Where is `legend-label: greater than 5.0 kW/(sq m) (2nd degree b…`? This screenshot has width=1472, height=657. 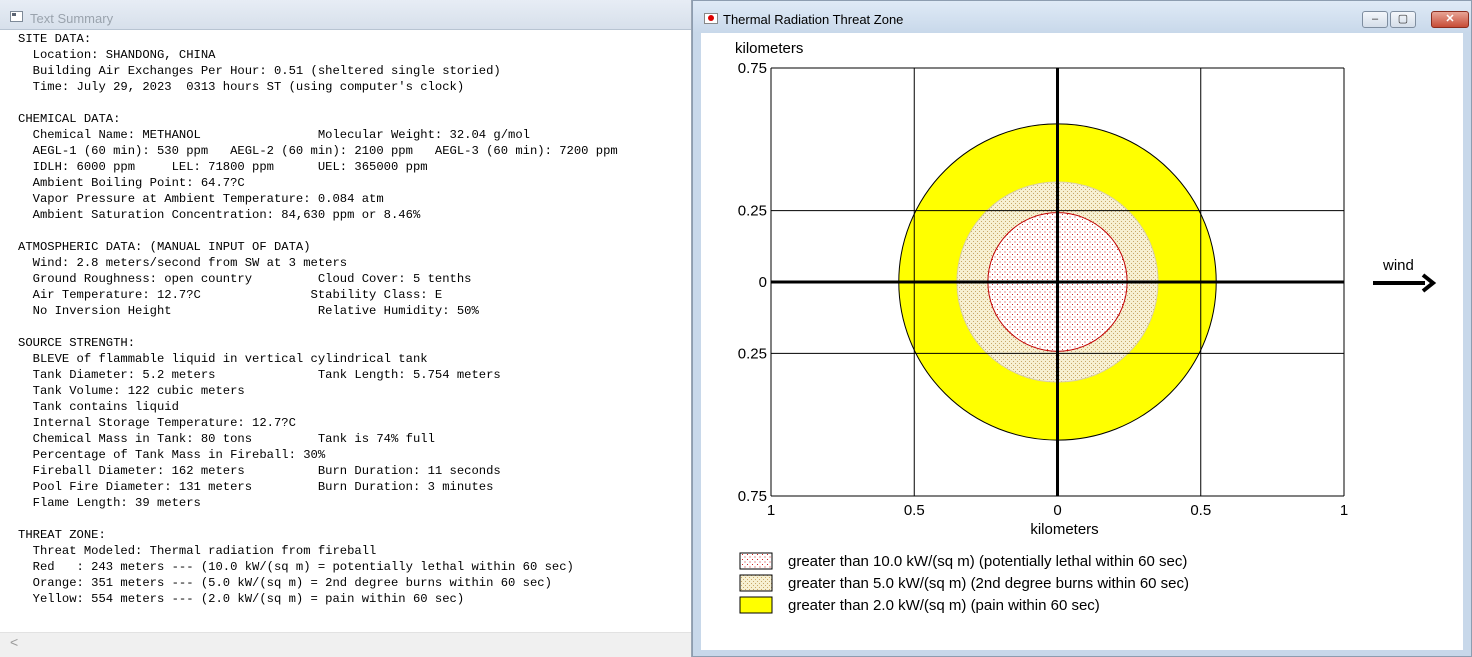
legend-label: greater than 5.0 kW/(sq m) (2nd degree b… is located at coordinates (988, 583).